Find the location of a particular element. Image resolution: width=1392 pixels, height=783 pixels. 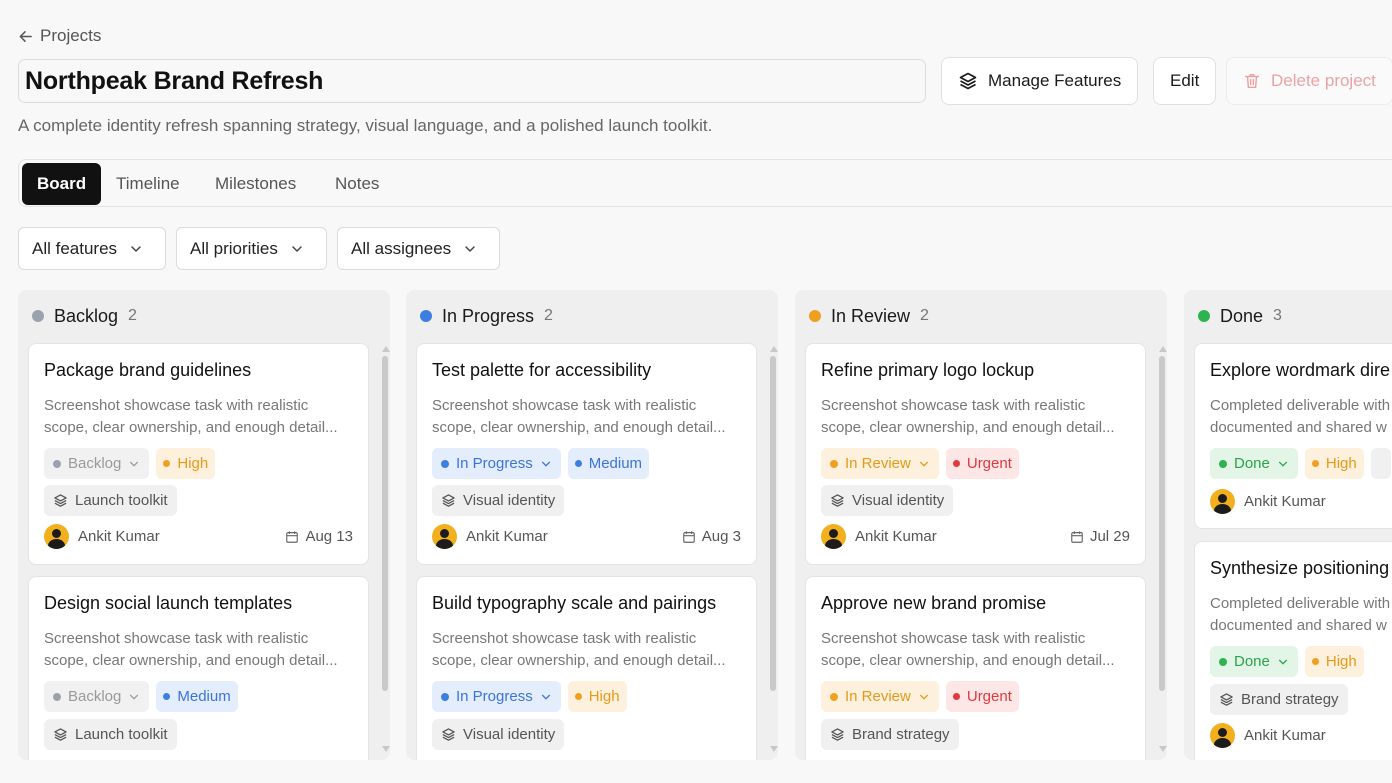

delete-project-button: Delete project is located at coordinates (1309, 81).